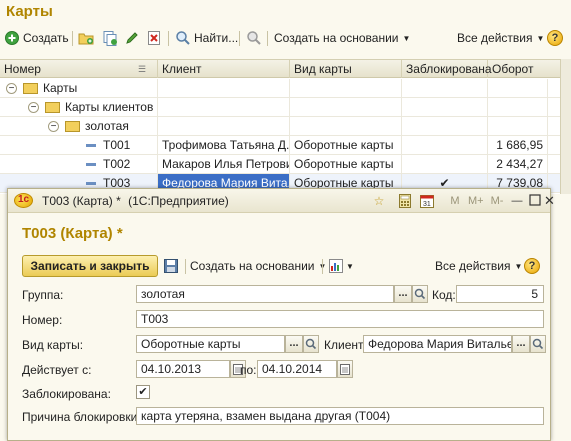  I want to click on card-type-field: Оборотные карты, so click(210, 344).